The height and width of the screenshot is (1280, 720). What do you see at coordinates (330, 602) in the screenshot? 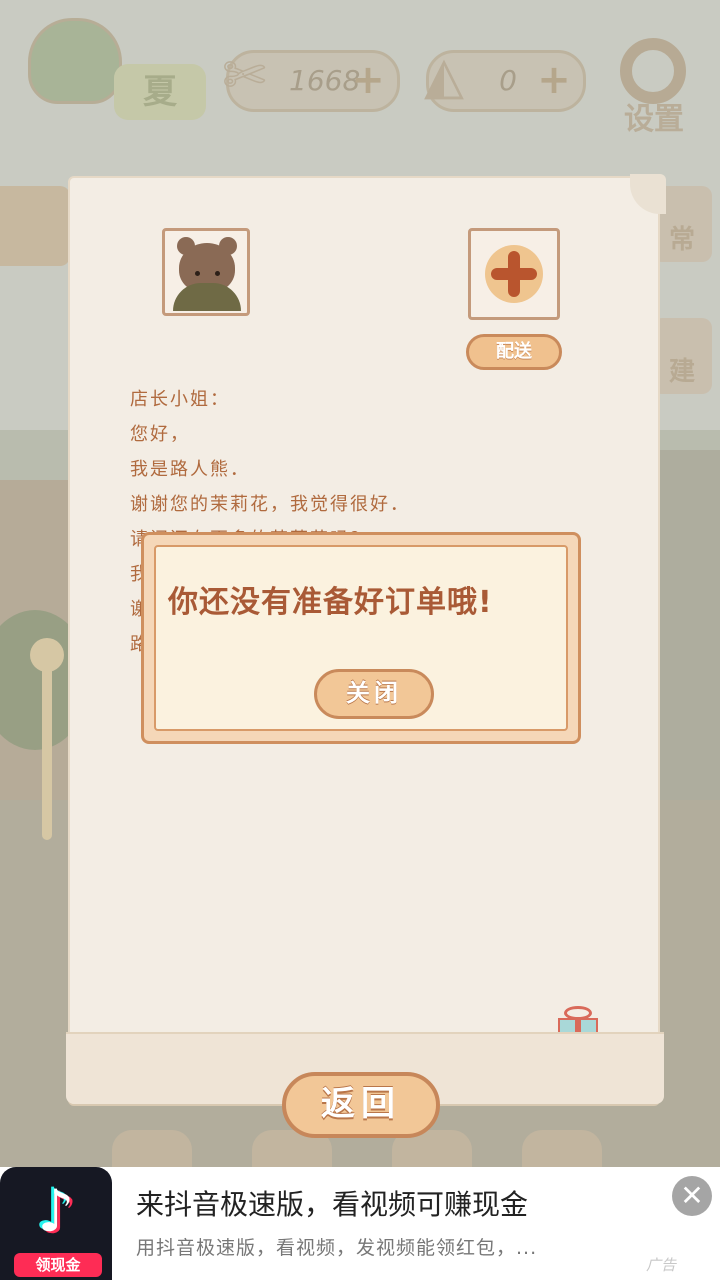
I see `alert-message: 你还没有准备好订单哦!` at bounding box center [330, 602].